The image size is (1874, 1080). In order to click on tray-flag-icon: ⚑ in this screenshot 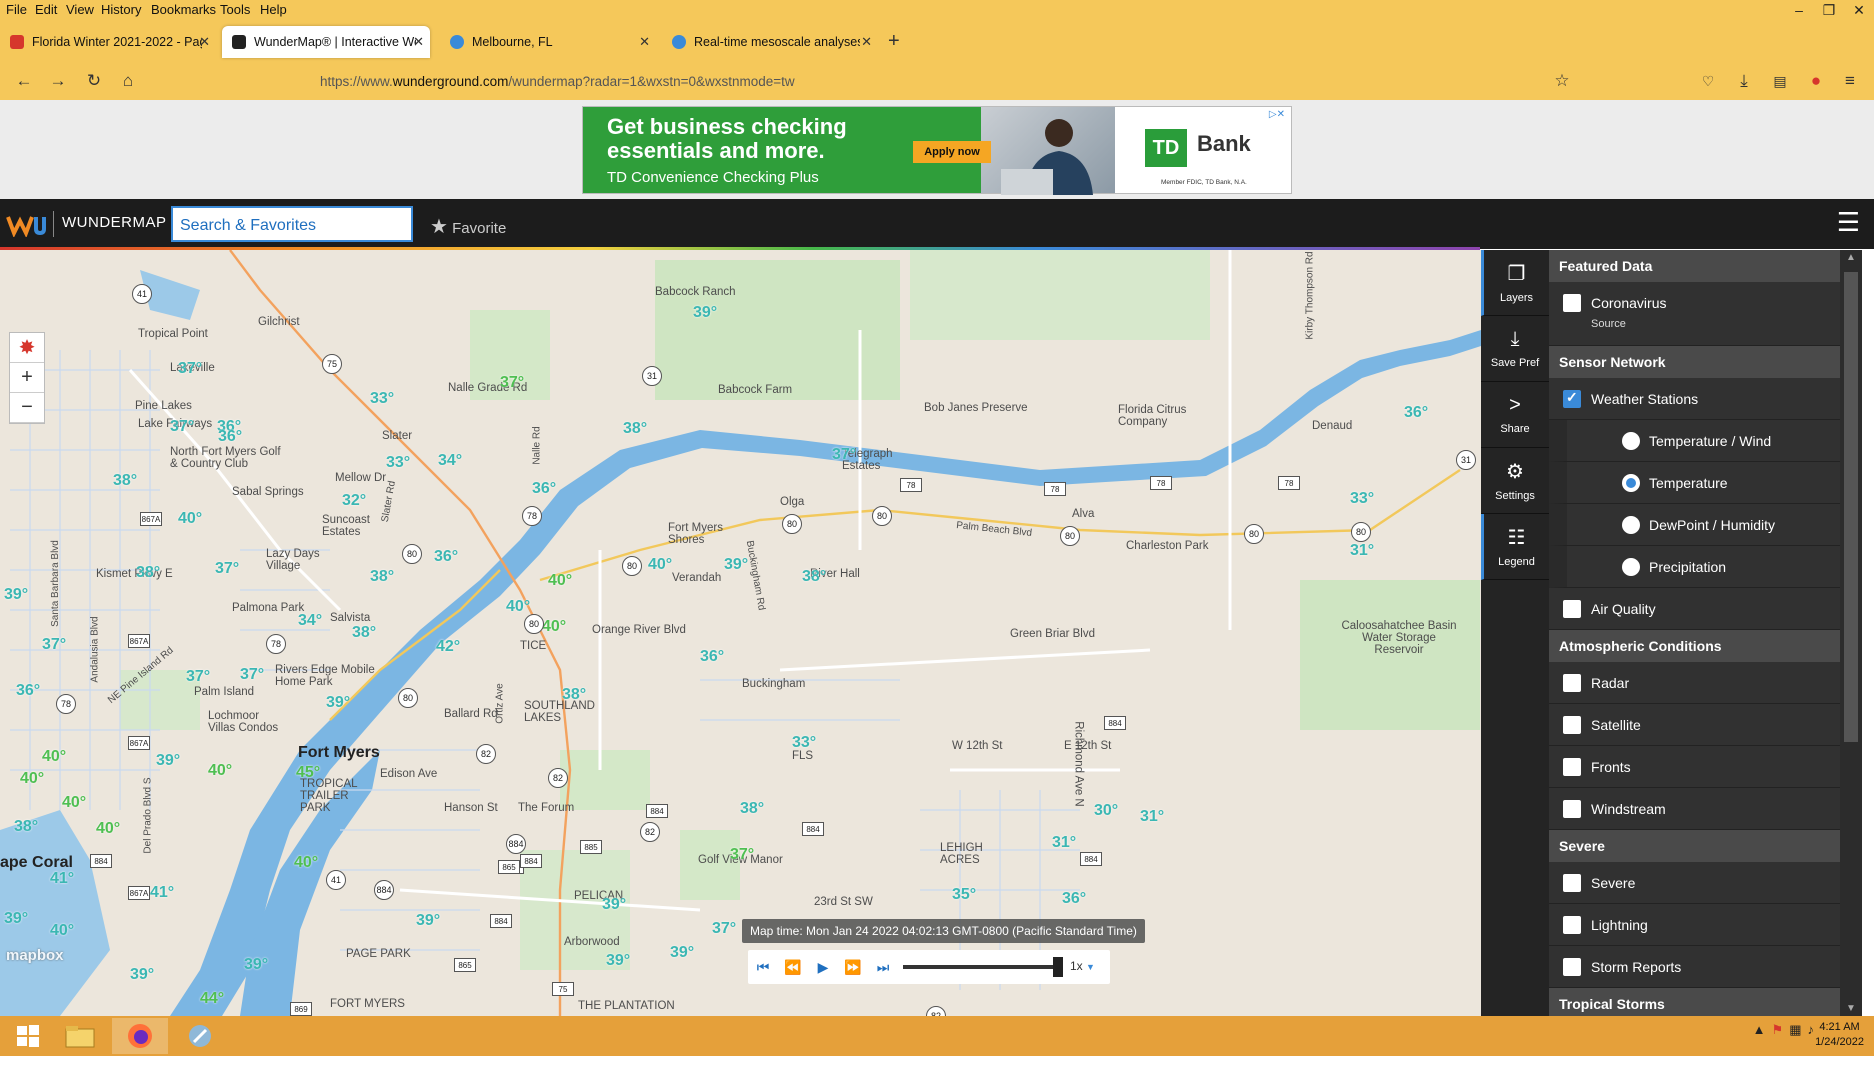, I will do `click(1778, 1030)`.